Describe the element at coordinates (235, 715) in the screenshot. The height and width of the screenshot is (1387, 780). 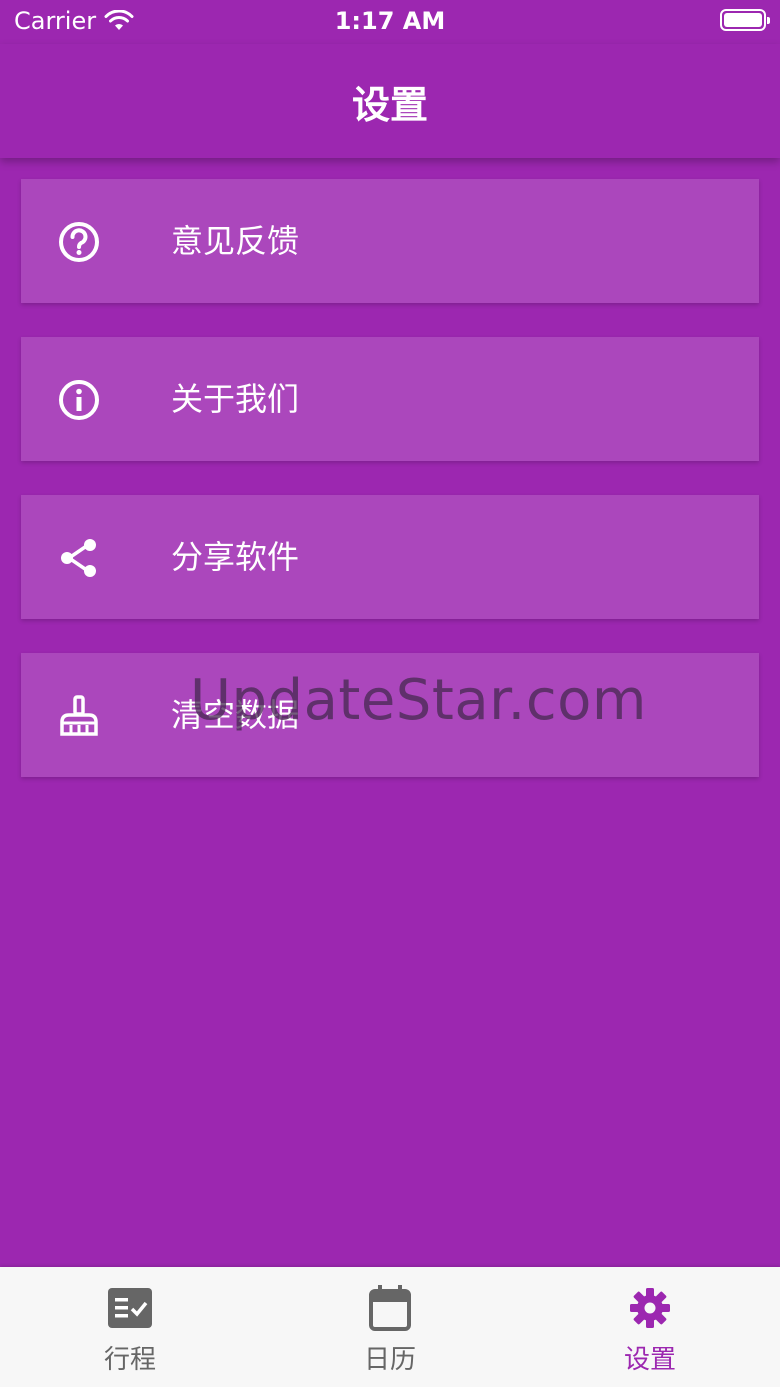
I see `settings-item-label: 清空数据` at that location.